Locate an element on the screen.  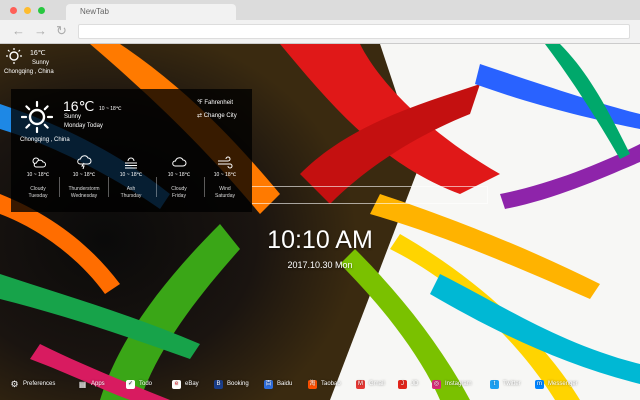
browser-toolbar: ← → ↻ is located at coordinates (320, 32).